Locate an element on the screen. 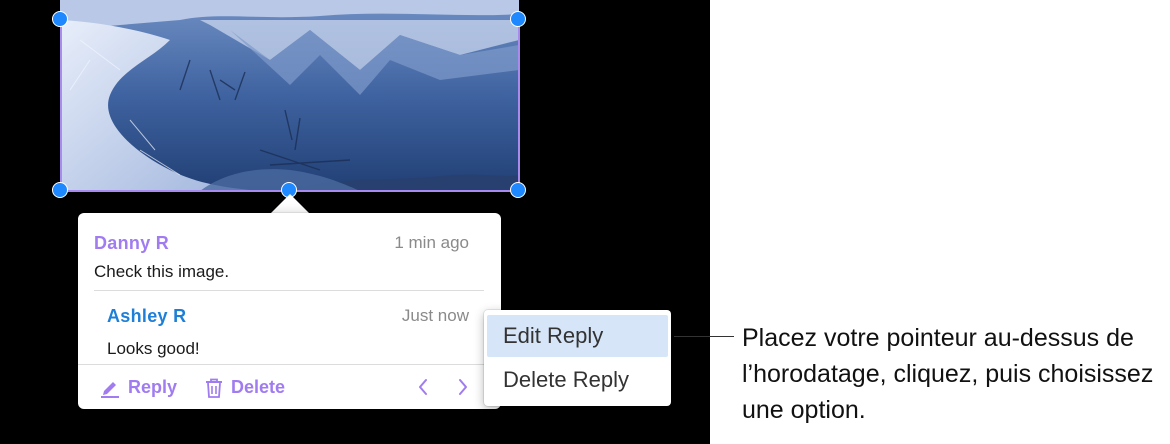  selection-outline-left is located at coordinates (61, 105).